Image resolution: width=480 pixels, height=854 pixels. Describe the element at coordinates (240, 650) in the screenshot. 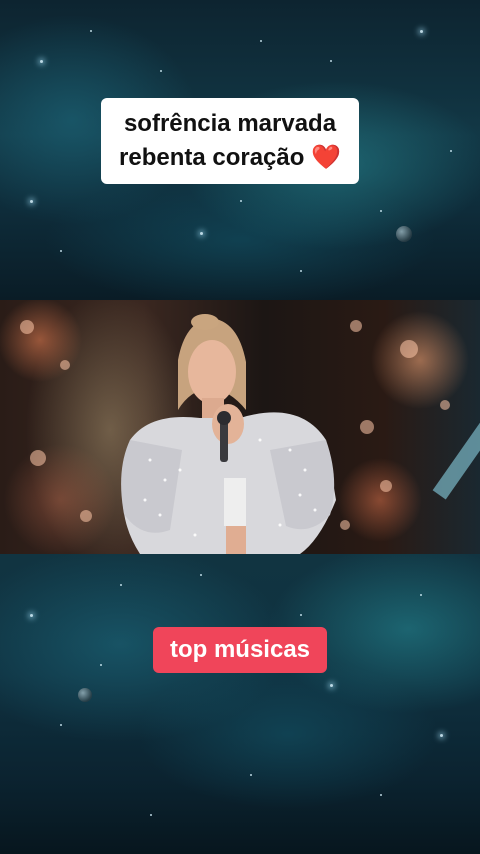

I see `top-musicas-badge: top músicas` at that location.